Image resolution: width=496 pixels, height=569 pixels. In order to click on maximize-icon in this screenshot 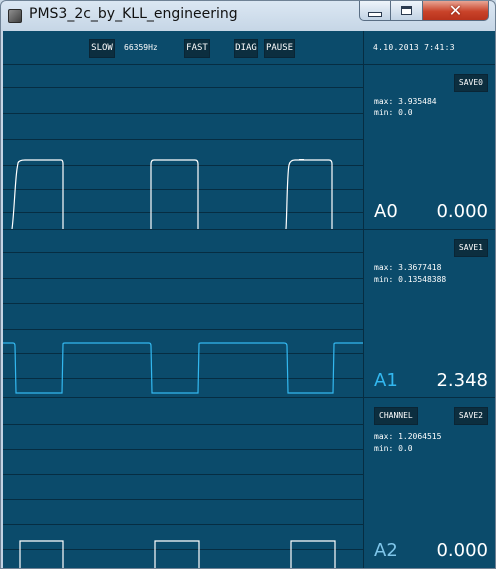, I will do `click(406, 10)`.